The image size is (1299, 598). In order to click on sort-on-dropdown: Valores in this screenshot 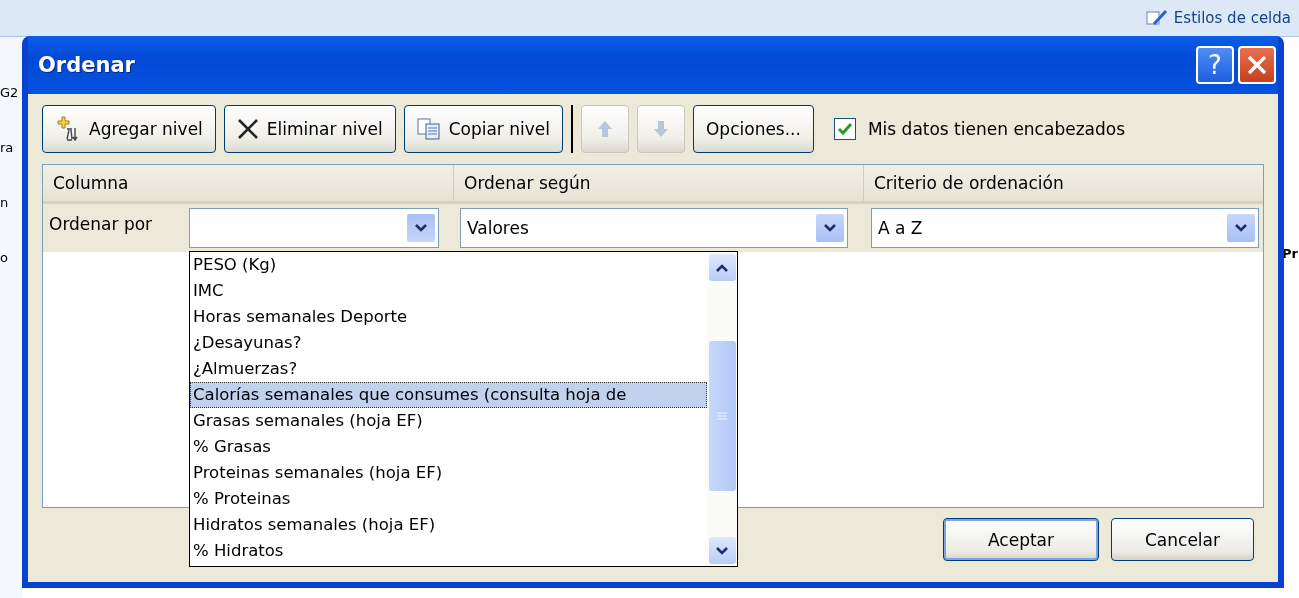, I will do `click(654, 228)`.